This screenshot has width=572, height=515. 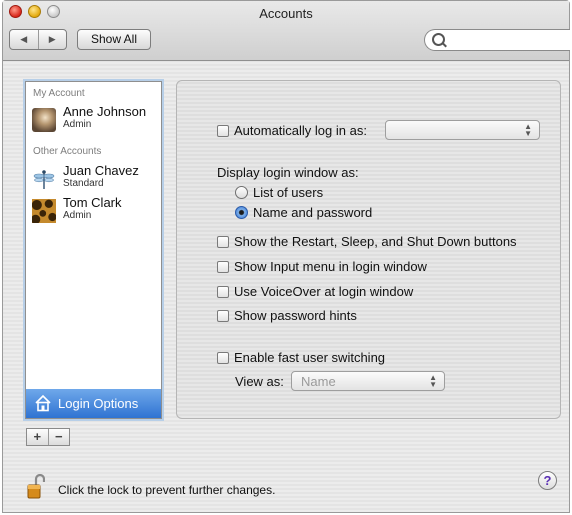 I want to click on radio-list-of-users: List of users, so click(x=279, y=192).